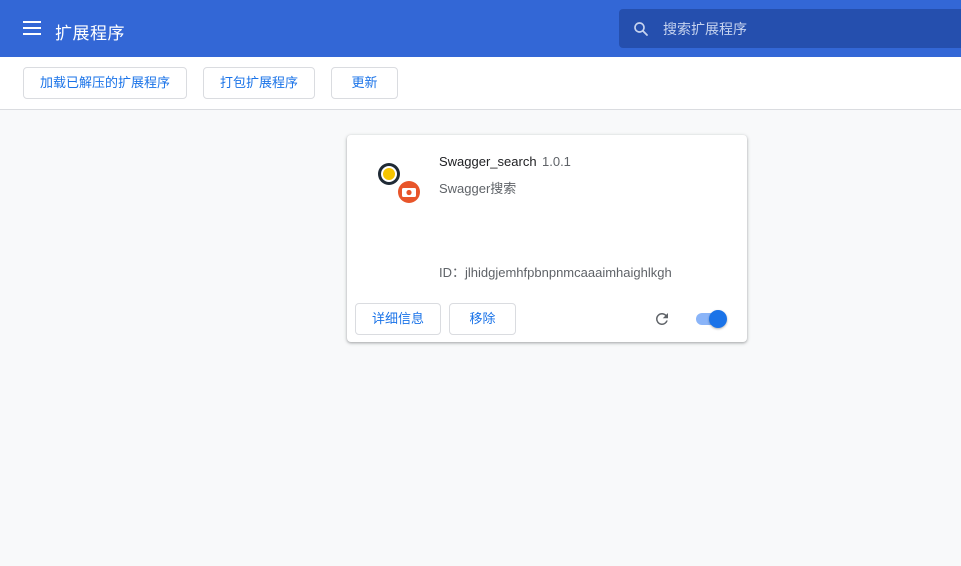  What do you see at coordinates (259, 83) in the screenshot?
I see `pack-extension-button: 打包扩展程序` at bounding box center [259, 83].